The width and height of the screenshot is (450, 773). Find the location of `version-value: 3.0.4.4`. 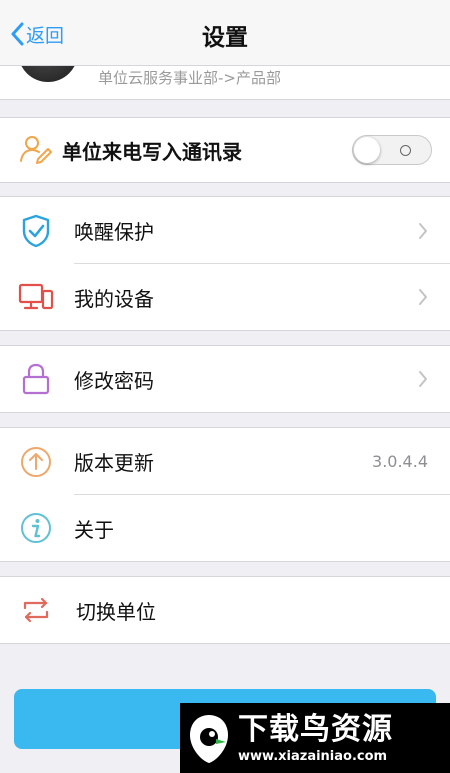

version-value: 3.0.4.4 is located at coordinates (400, 461).